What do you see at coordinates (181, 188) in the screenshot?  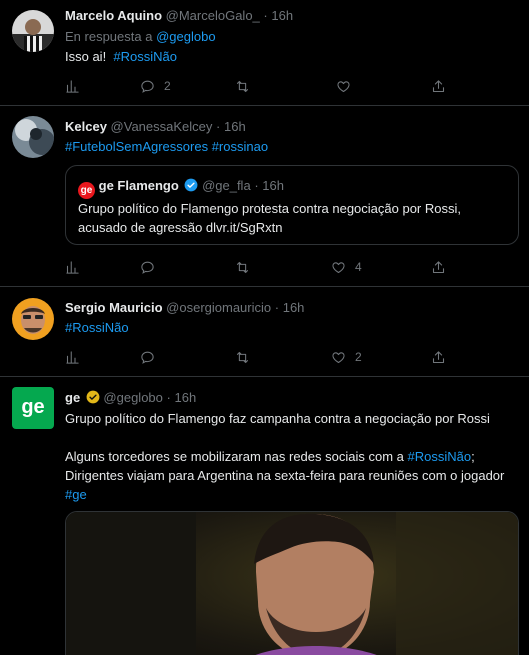 I see `quoted-tweet-header: ge ge Flamengo @ge_fla · 16h` at bounding box center [181, 188].